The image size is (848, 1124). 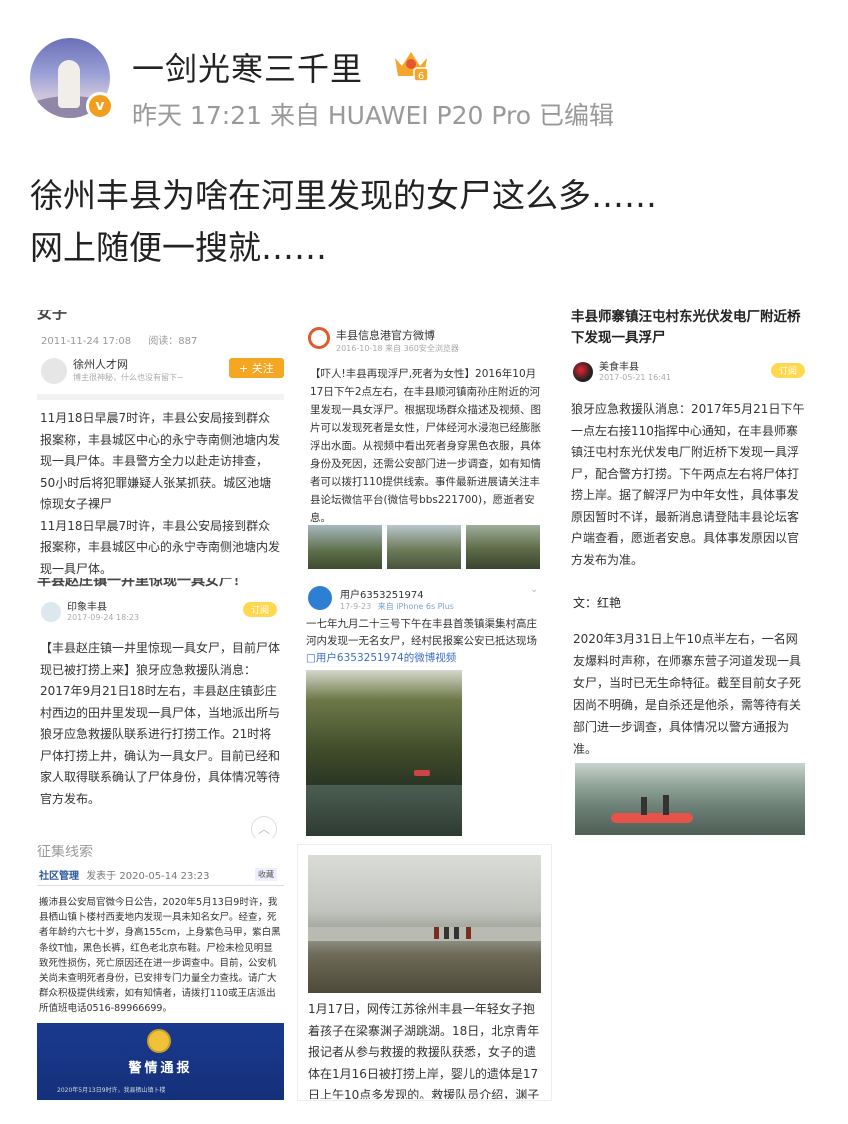 What do you see at coordinates (142, 583) in the screenshot?
I see `img4-top-cut: 丰县赵庄镇一井里惊现一具女尸！` at bounding box center [142, 583].